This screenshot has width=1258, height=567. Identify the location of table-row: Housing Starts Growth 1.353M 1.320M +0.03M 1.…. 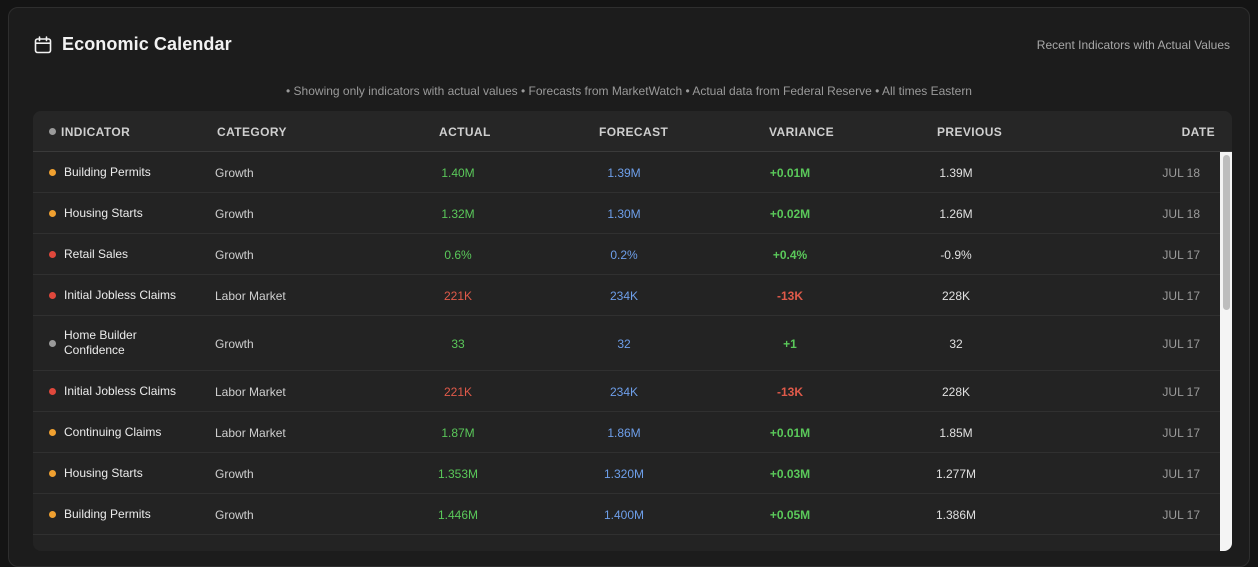
(626, 473).